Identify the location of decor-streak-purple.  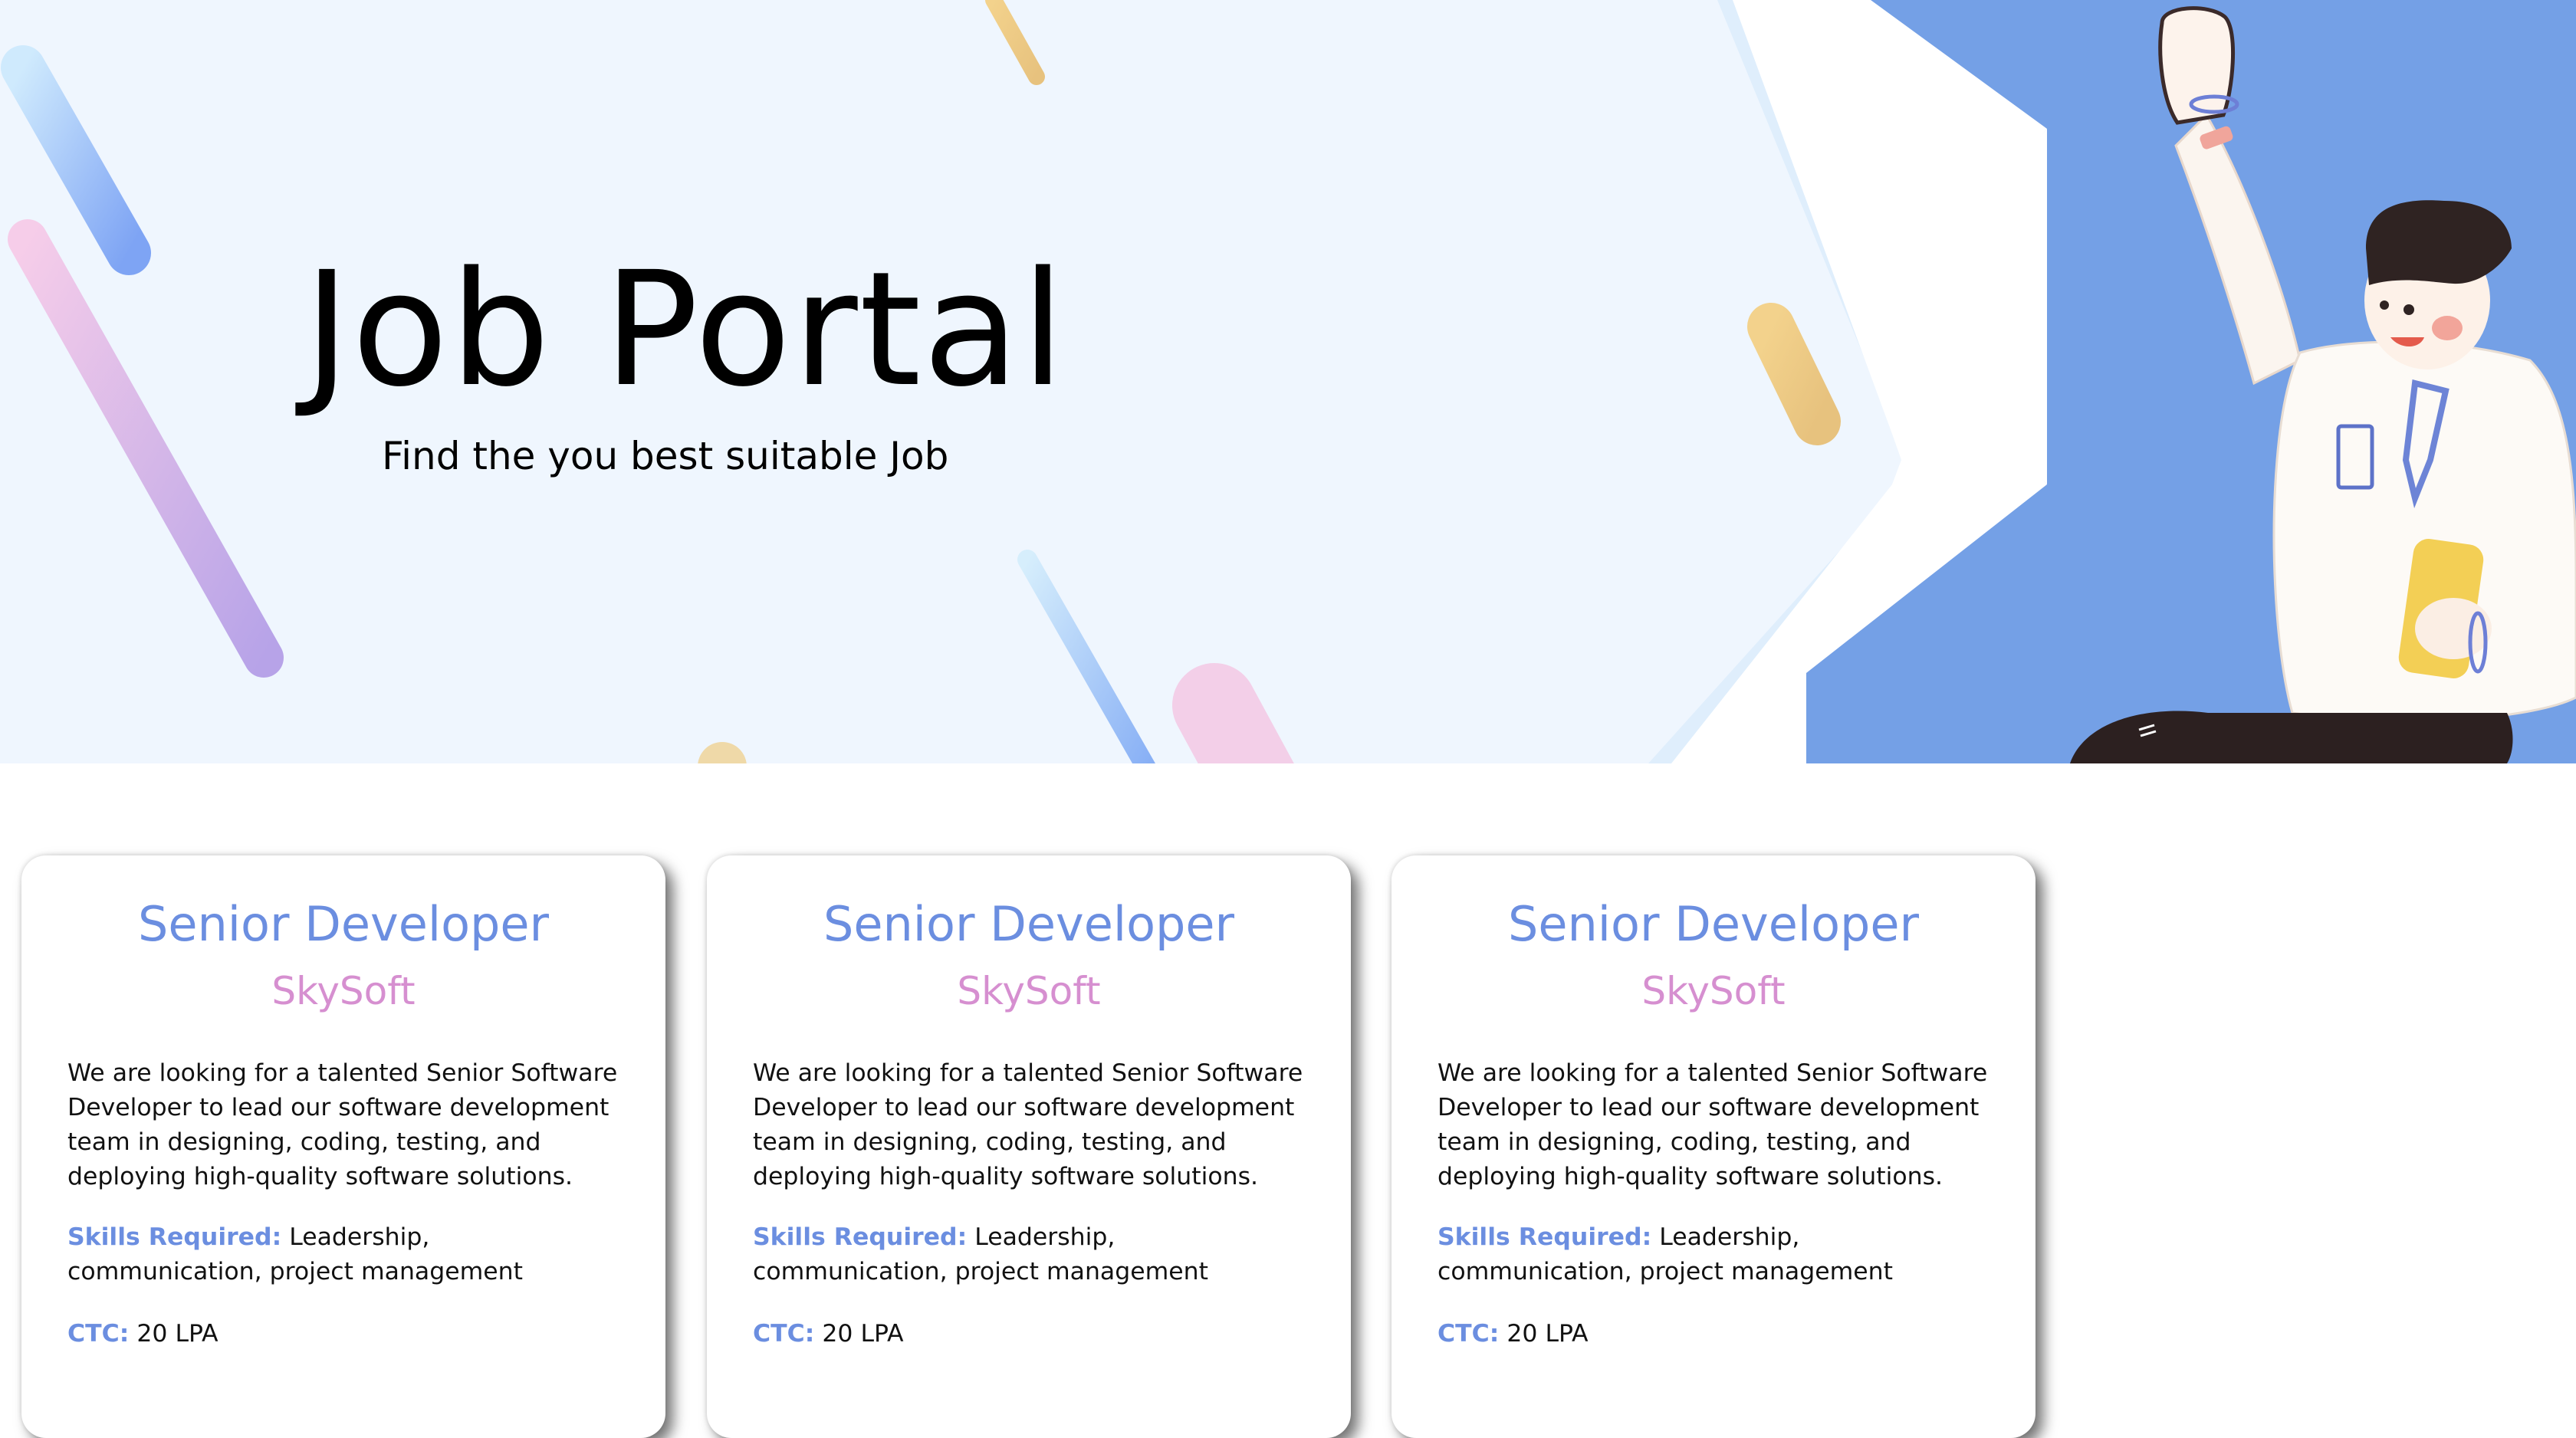
(146, 448).